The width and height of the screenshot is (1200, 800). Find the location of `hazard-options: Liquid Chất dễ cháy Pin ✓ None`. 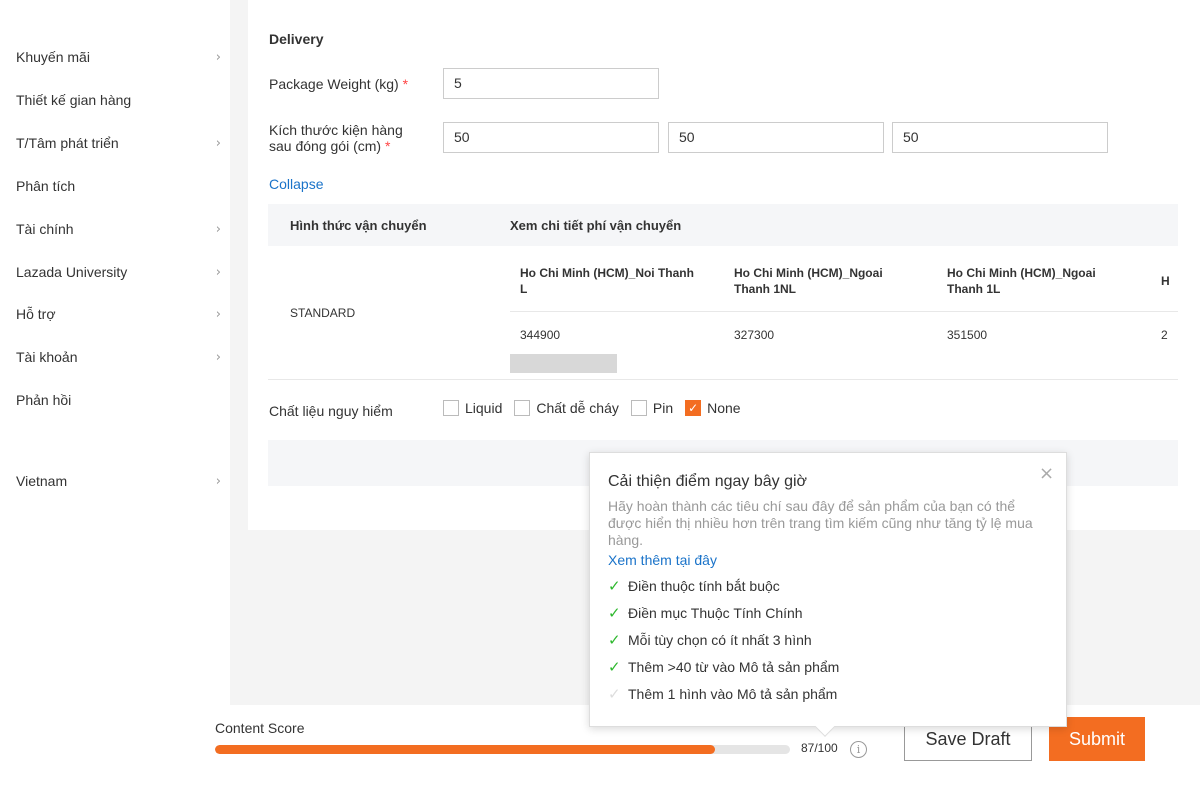

hazard-options: Liquid Chất dễ cháy Pin ✓ None is located at coordinates (598, 408).